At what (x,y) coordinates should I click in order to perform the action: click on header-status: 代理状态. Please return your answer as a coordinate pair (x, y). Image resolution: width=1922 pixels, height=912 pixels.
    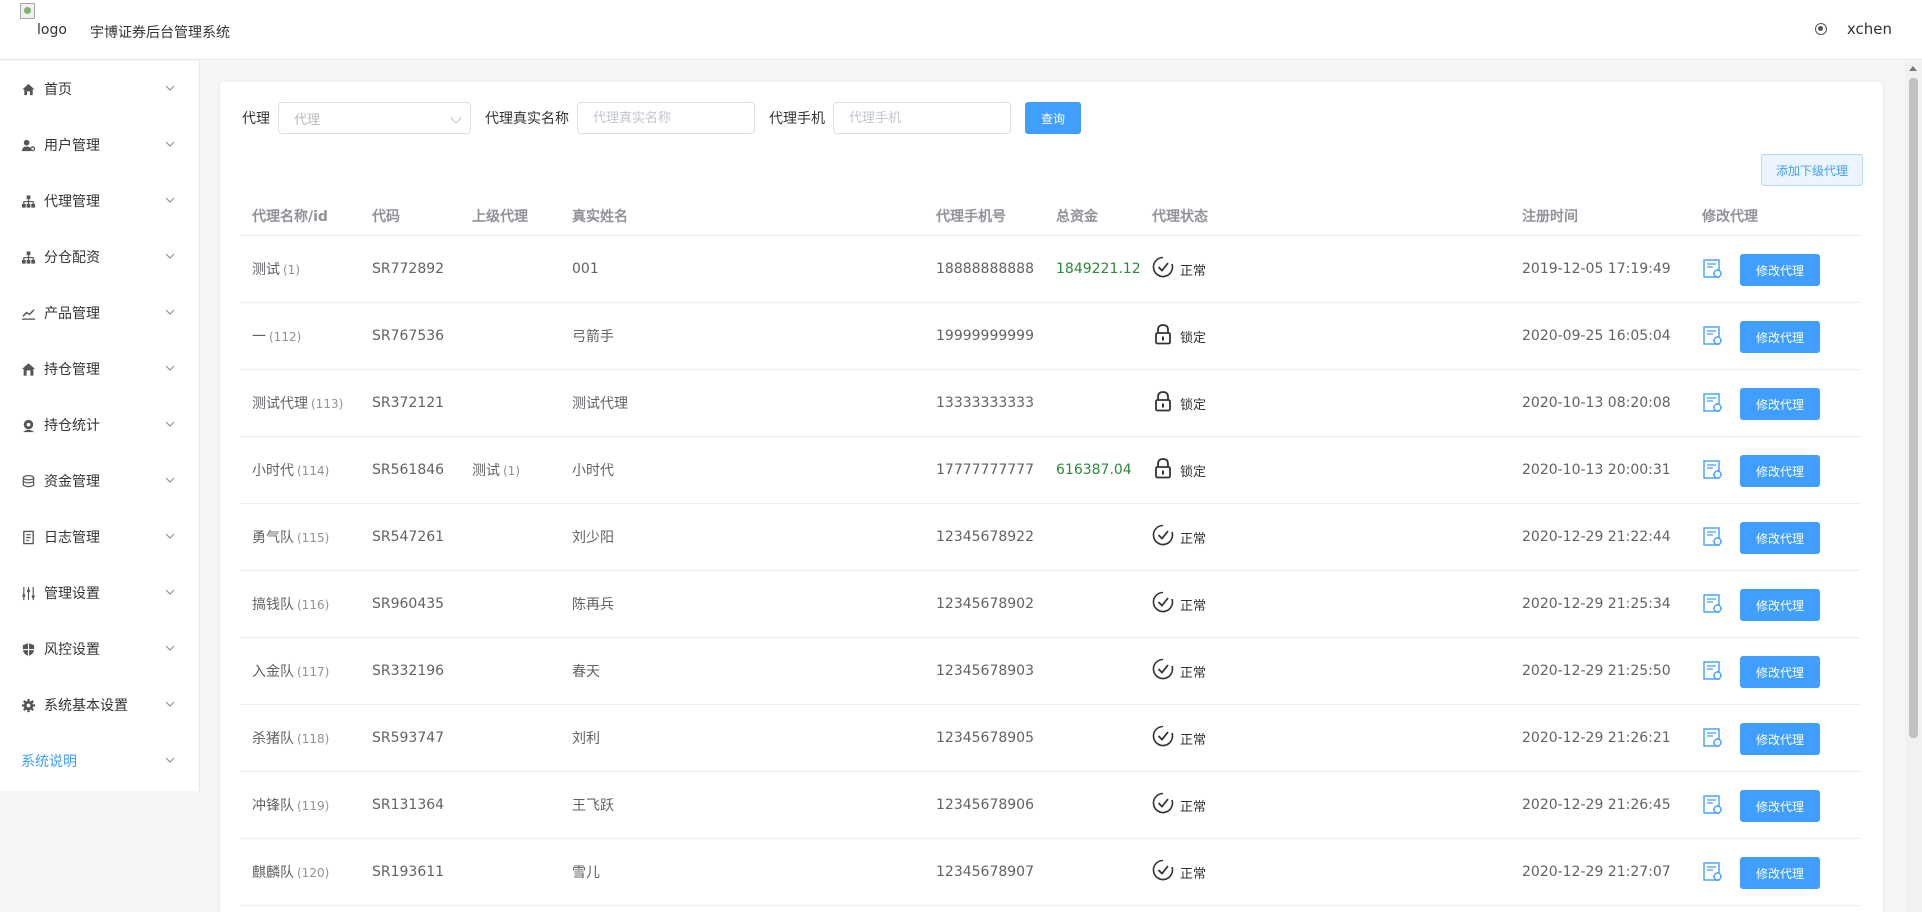
    Looking at the image, I should click on (1180, 216).